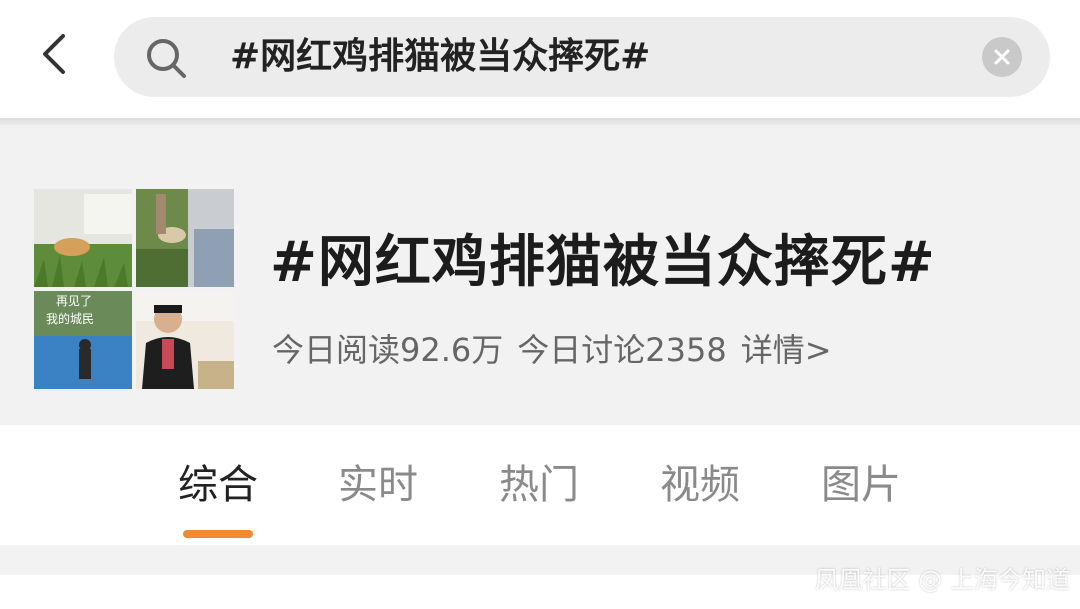 This screenshot has width=1080, height=609. Describe the element at coordinates (786, 350) in the screenshot. I see `details-link: 详情>` at that location.